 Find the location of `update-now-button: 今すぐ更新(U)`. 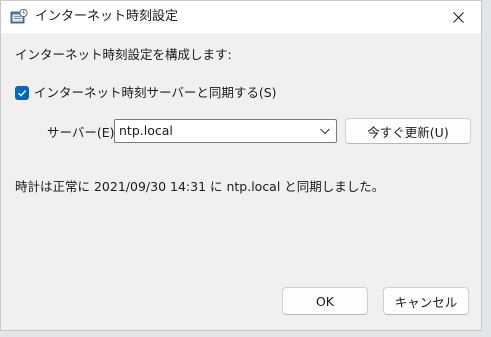

update-now-button: 今すぐ更新(U) is located at coordinates (408, 131).